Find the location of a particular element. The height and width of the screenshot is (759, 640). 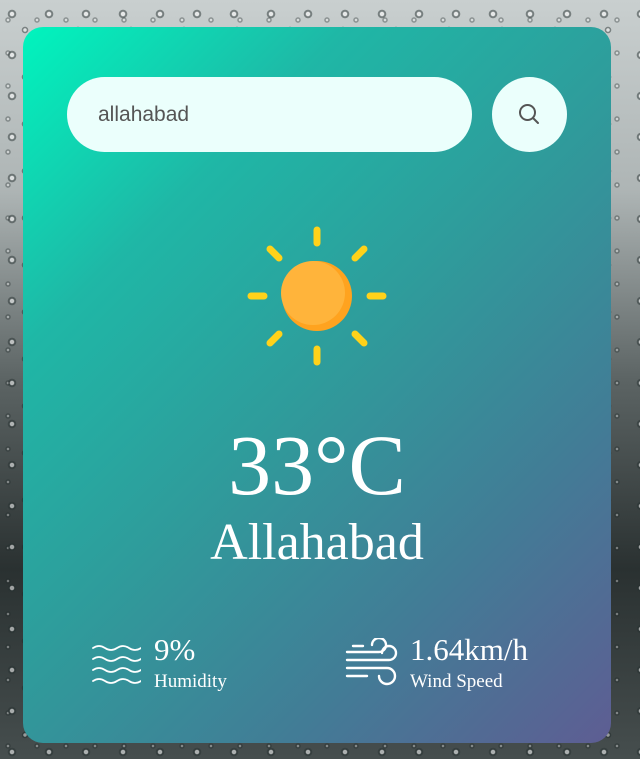

wind-speed-value: 1.64km/h is located at coordinates (469, 649).